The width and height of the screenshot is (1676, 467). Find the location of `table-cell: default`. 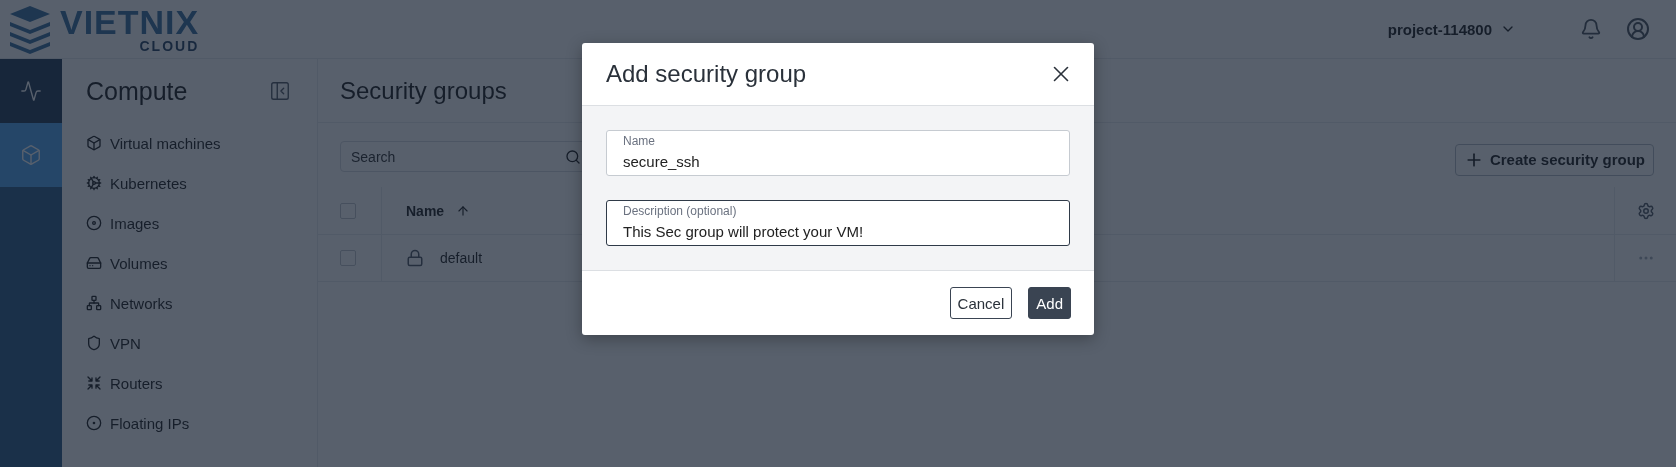

table-cell: default is located at coordinates (461, 258).